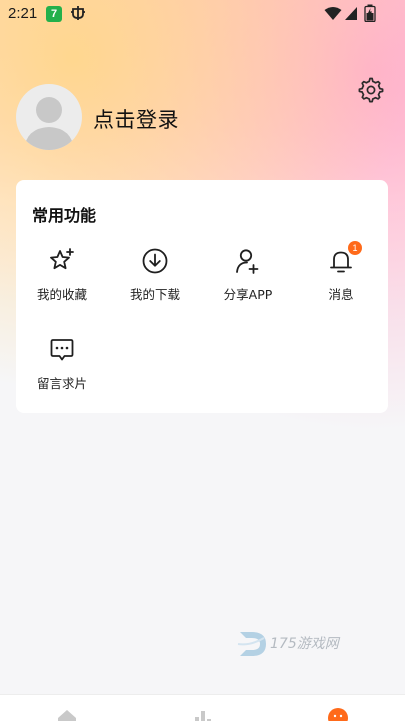 The image size is (405, 721). I want to click on share-app-button: 分享APP, so click(248, 281).